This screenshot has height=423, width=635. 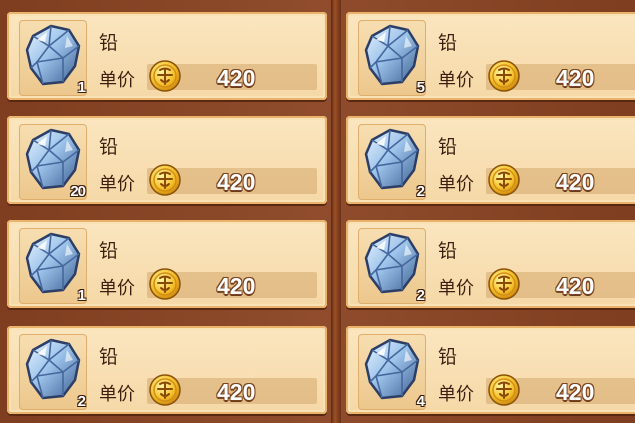 What do you see at coordinates (420, 401) in the screenshot?
I see `item-quantity: 4` at bounding box center [420, 401].